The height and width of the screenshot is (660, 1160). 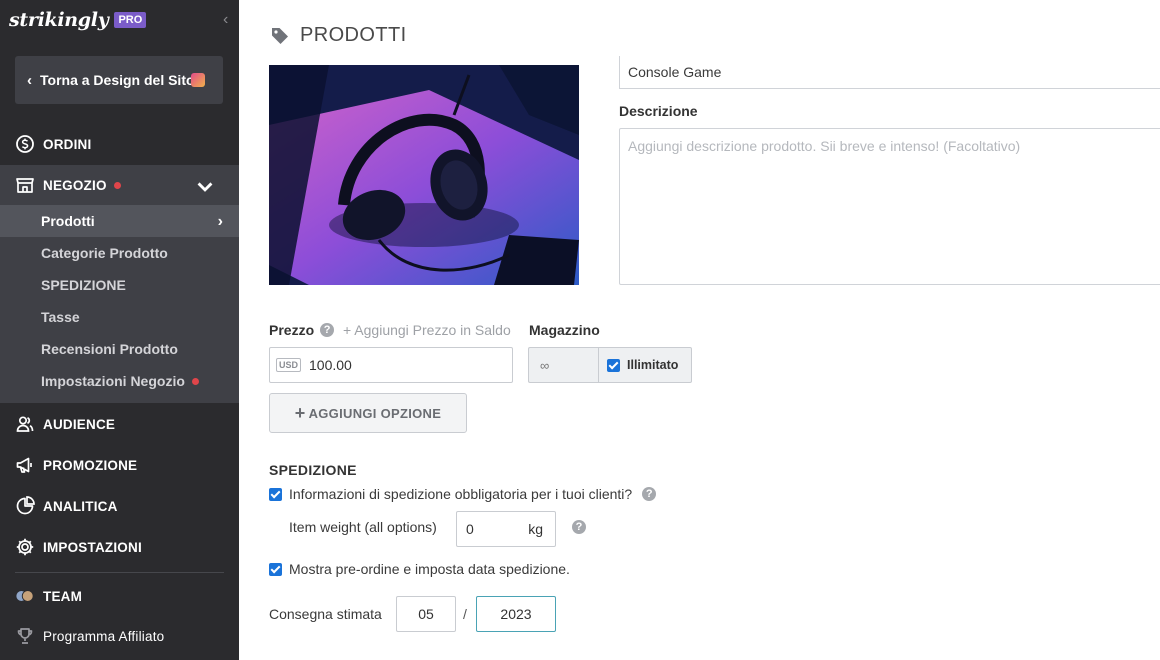 What do you see at coordinates (653, 365) in the screenshot?
I see `unlimited-label: Illimitato` at bounding box center [653, 365].